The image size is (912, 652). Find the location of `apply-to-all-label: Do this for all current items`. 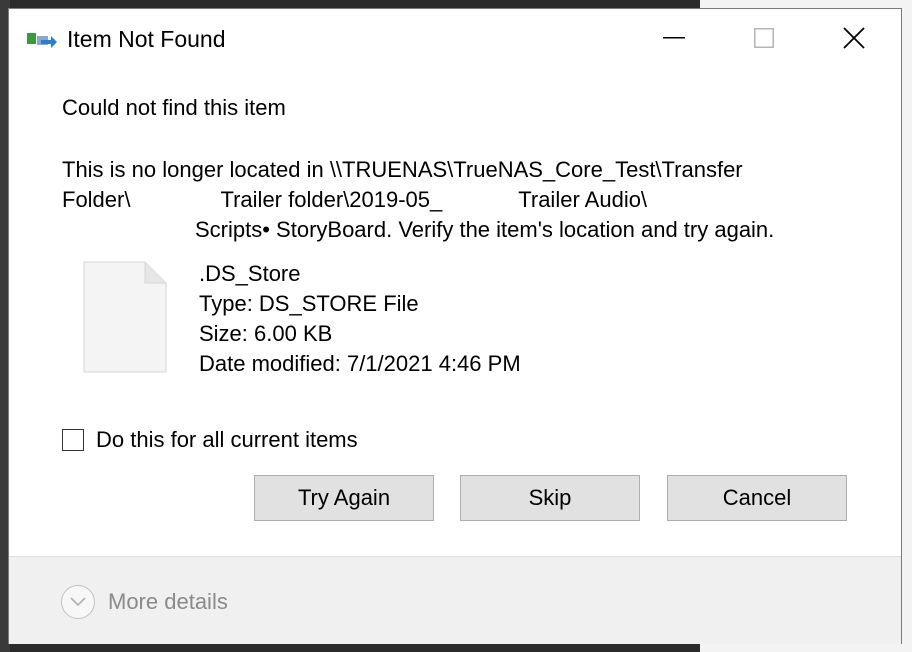

apply-to-all-label: Do this for all current items is located at coordinates (227, 440).